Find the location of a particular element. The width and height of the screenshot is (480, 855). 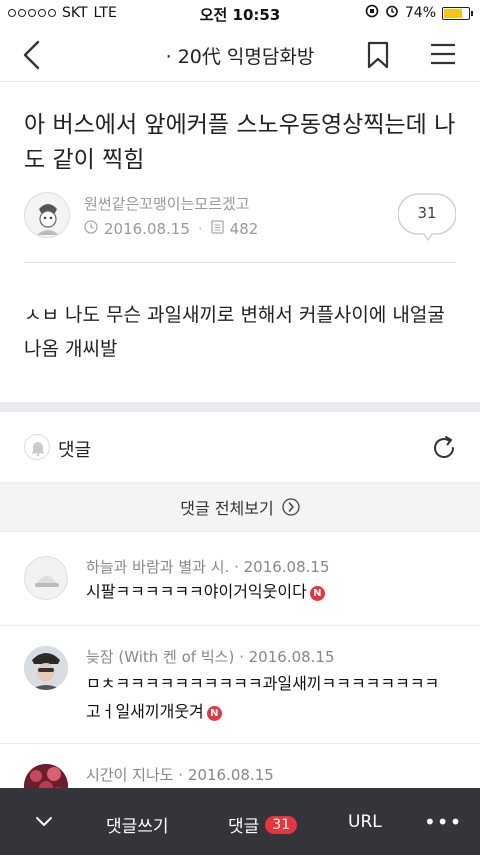

clock-icon is located at coordinates (91, 229).